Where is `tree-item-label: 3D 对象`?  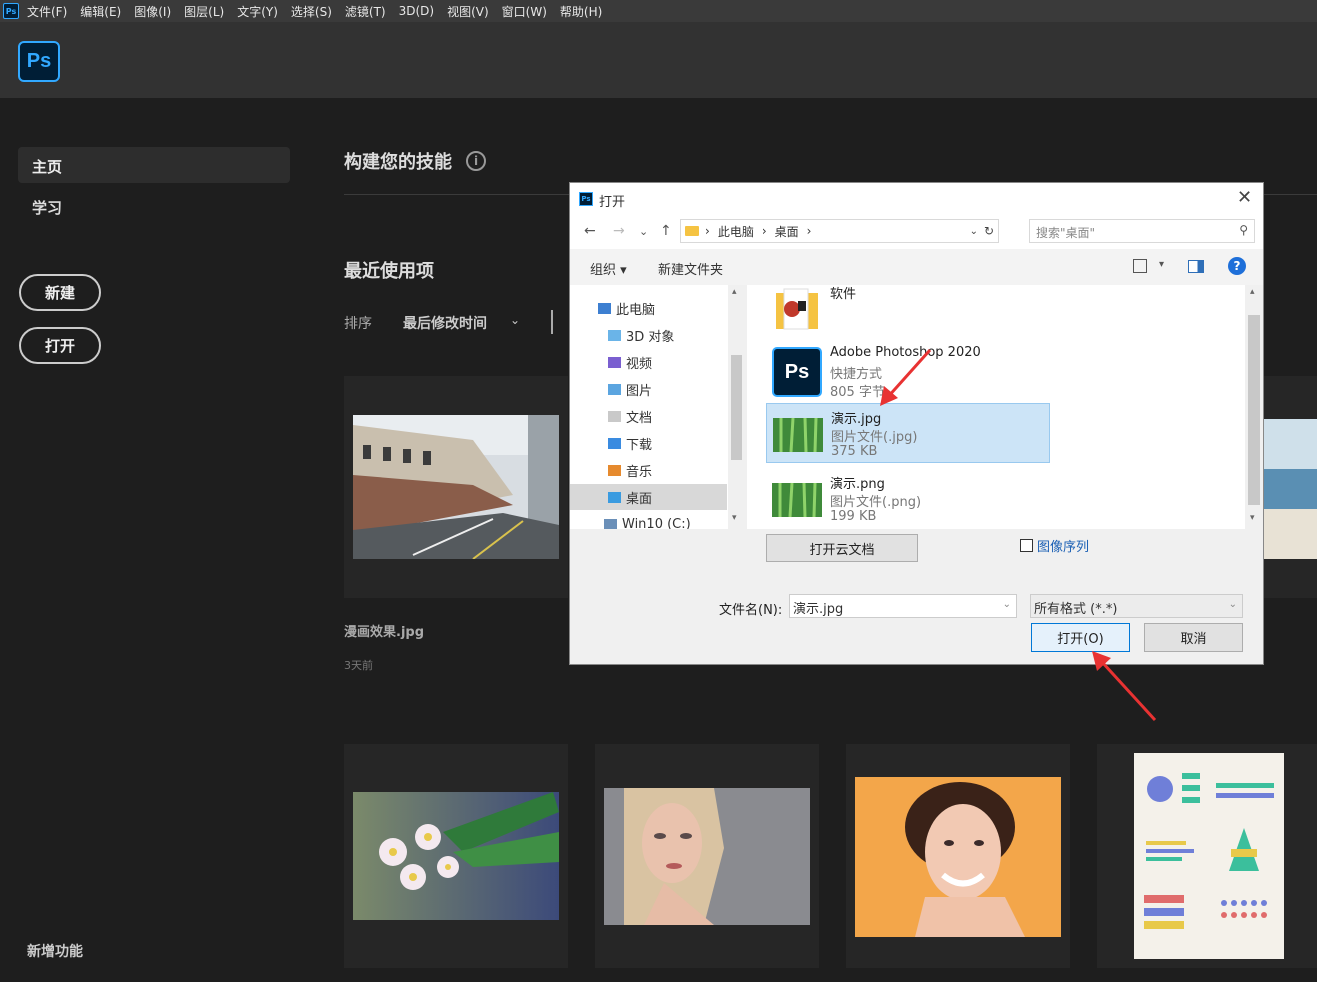 tree-item-label: 3D 对象 is located at coordinates (650, 337).